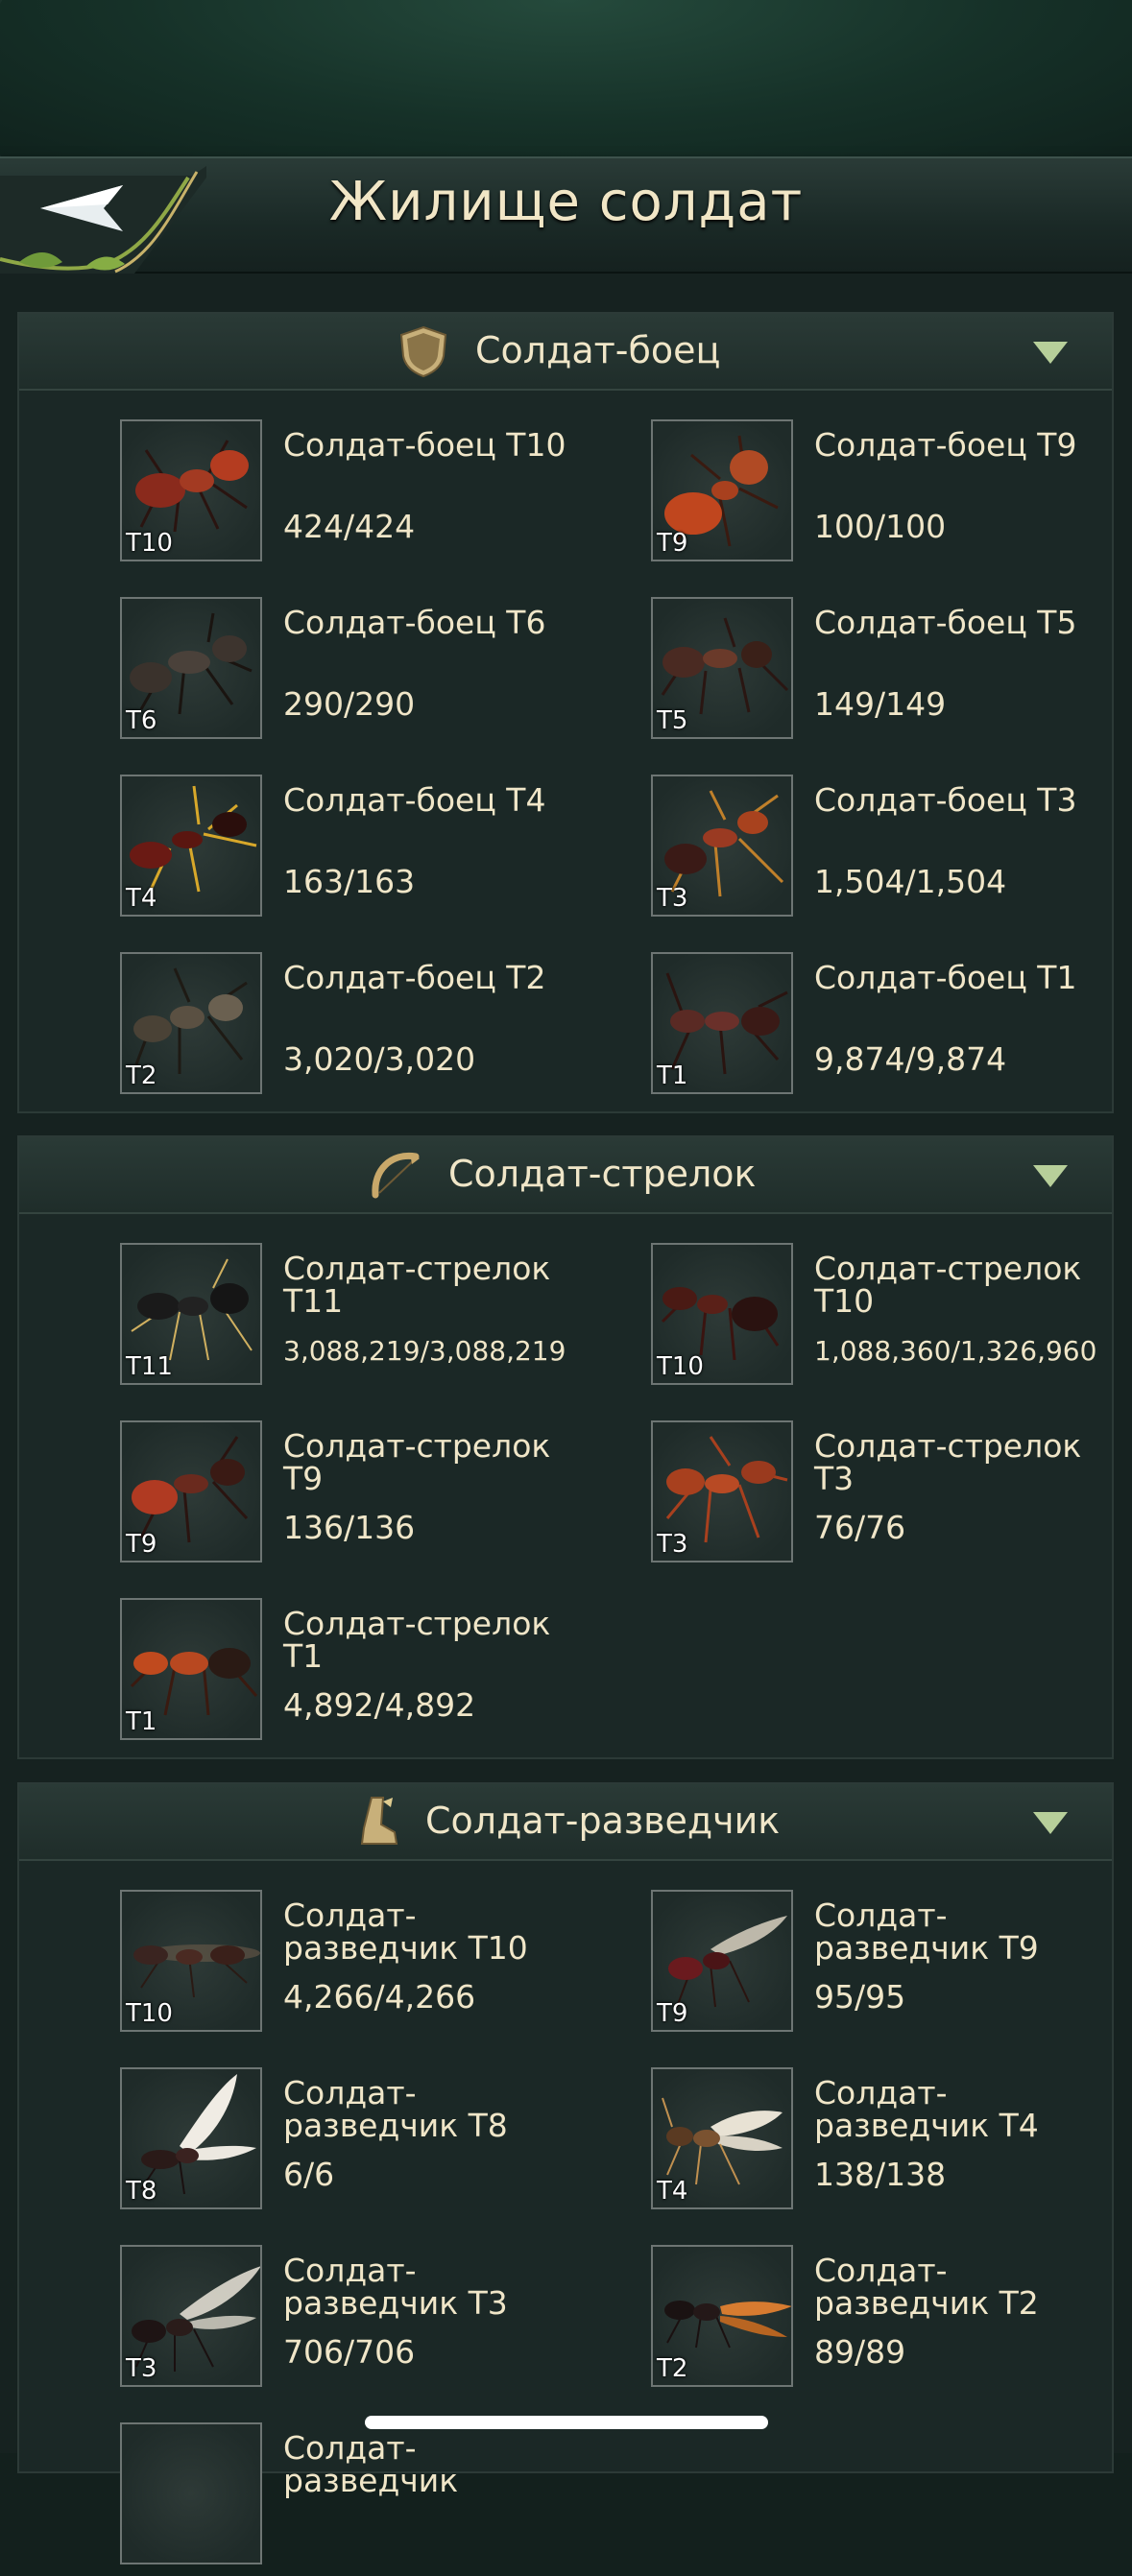 The height and width of the screenshot is (2576, 1132). I want to click on tier-label: T2, so click(672, 2368).